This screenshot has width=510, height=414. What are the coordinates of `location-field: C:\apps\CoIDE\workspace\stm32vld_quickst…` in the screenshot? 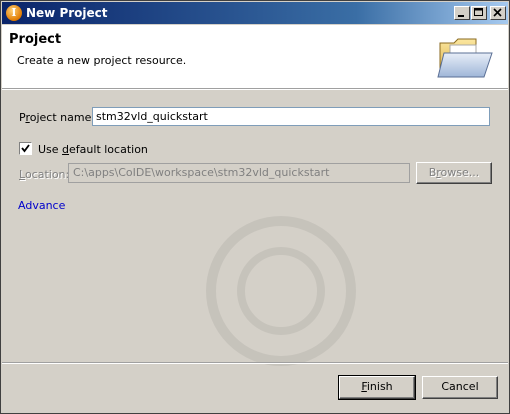 It's located at (239, 173).